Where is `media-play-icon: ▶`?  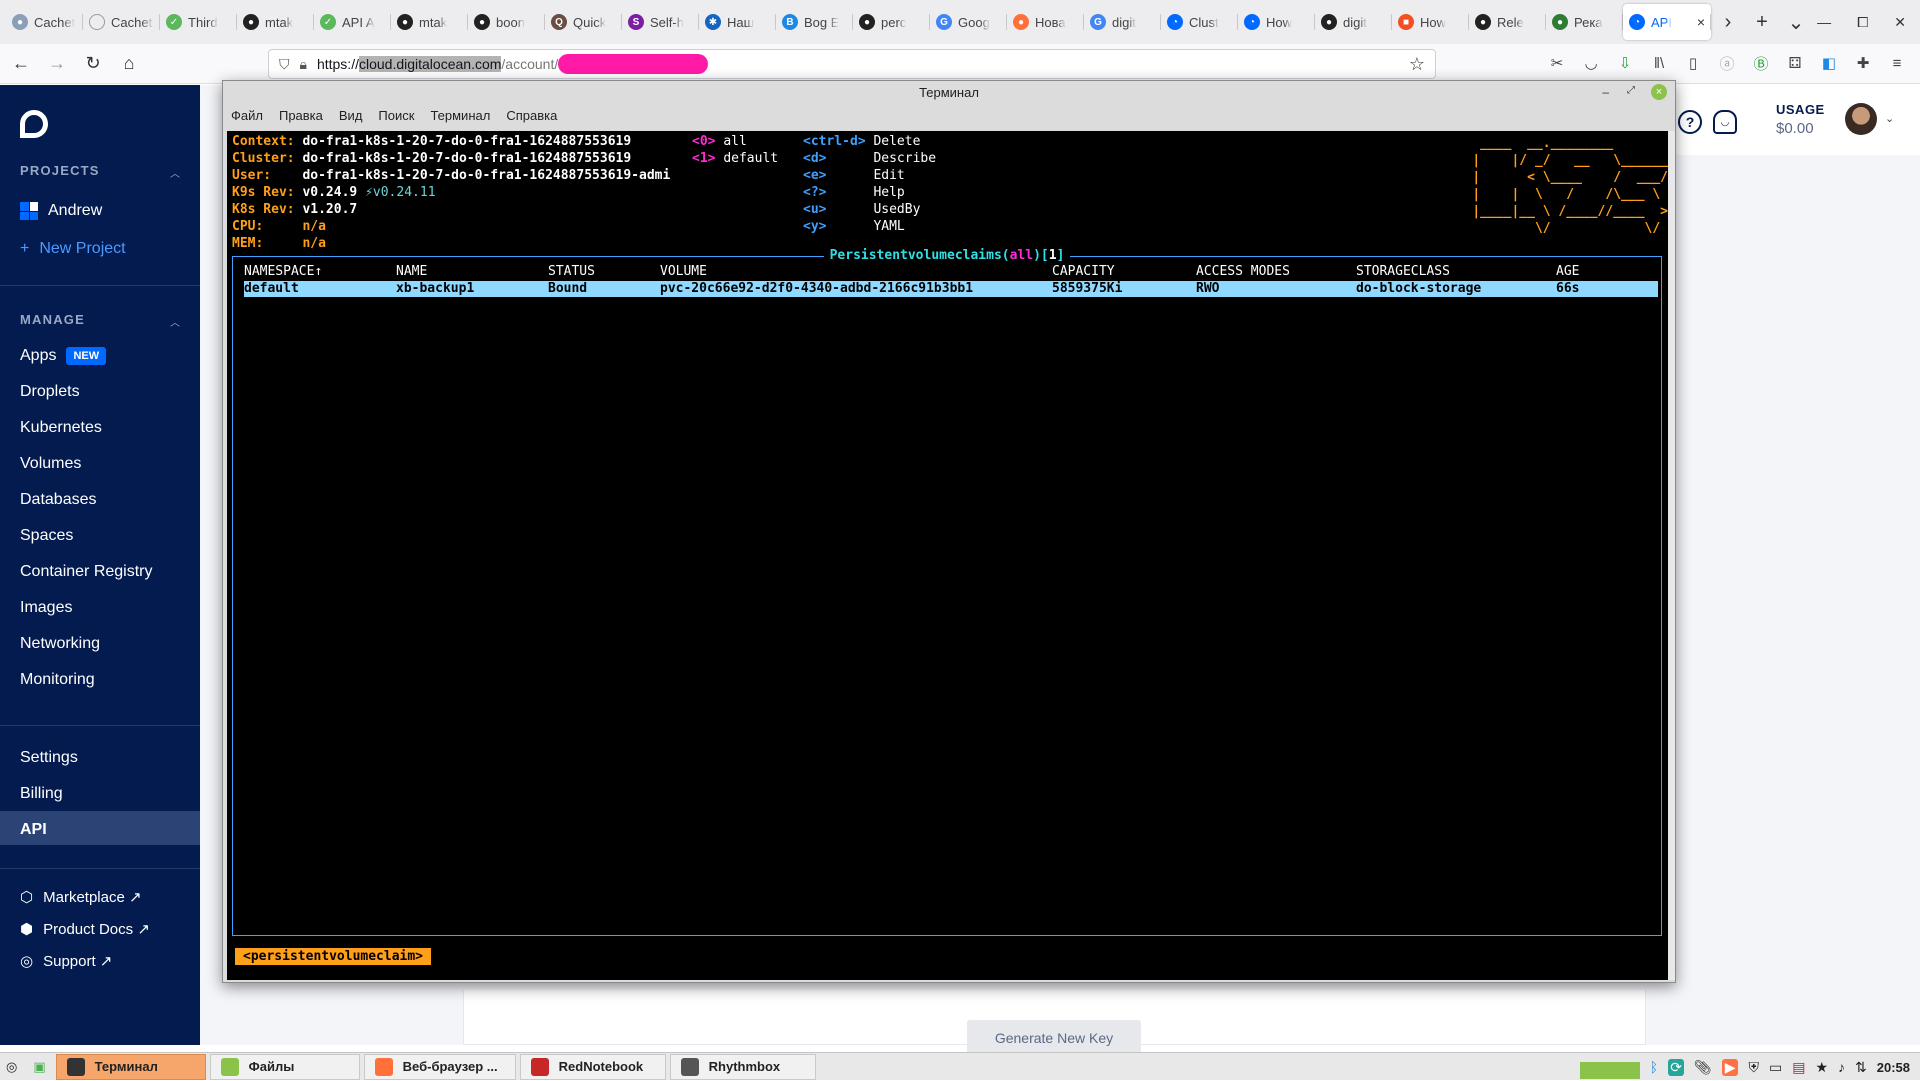 media-play-icon: ▶ is located at coordinates (1730, 1067).